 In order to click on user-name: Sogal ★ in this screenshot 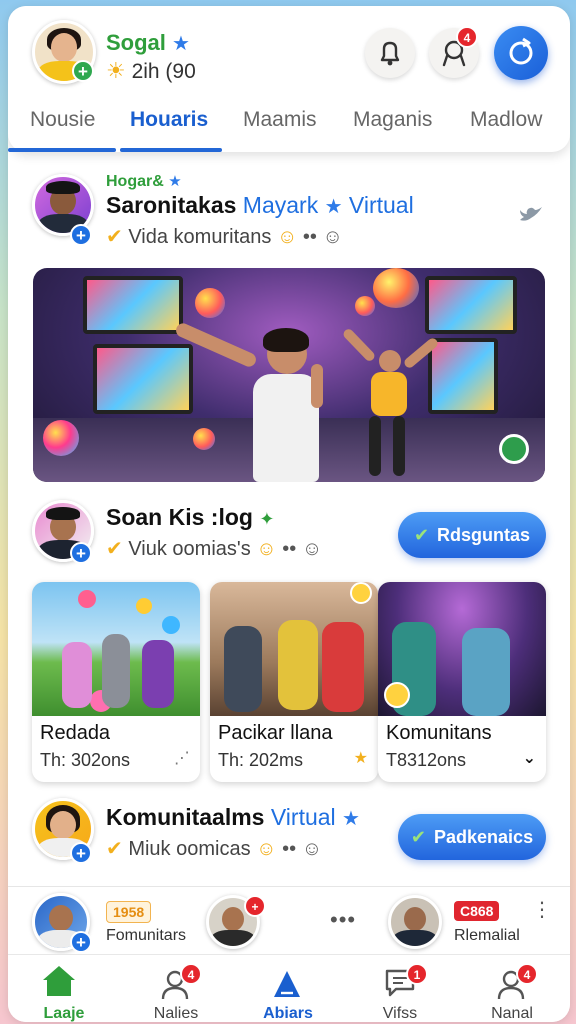, I will do `click(148, 42)`.